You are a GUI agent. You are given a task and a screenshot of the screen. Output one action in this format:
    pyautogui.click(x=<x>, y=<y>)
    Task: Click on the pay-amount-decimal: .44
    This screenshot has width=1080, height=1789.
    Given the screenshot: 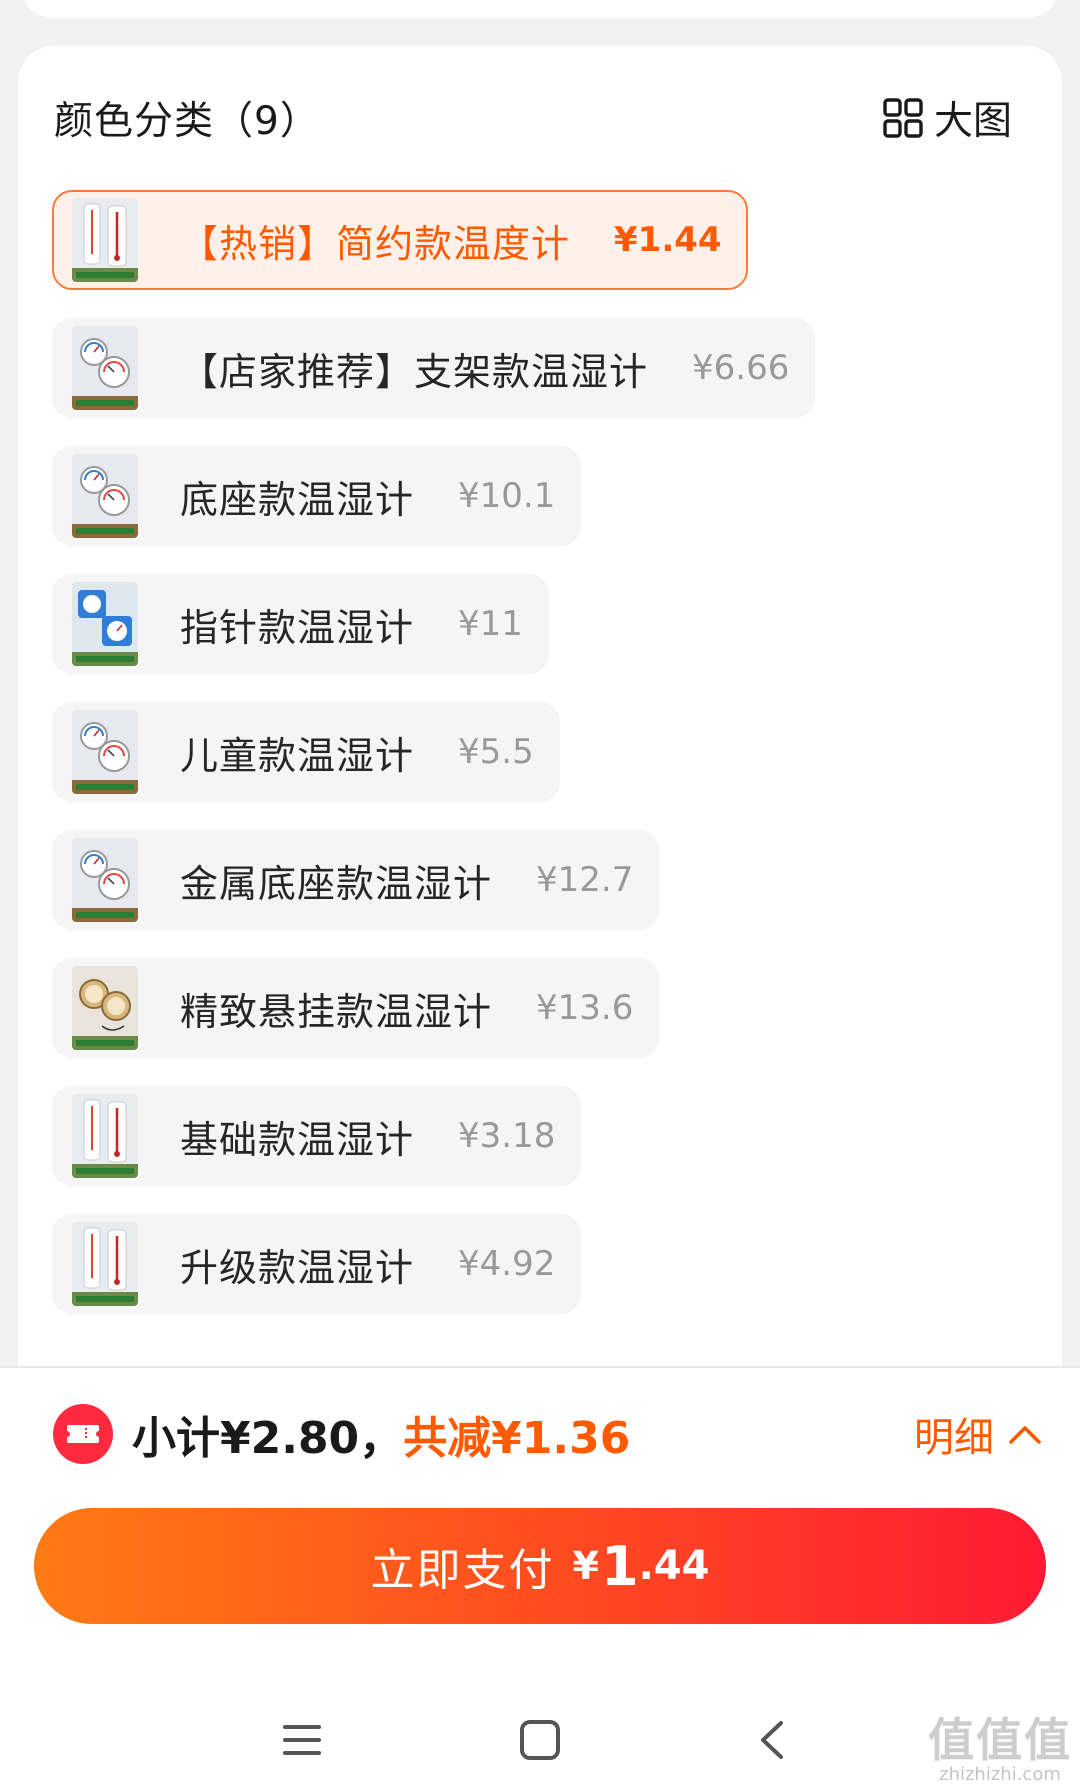 What is the action you would take?
    pyautogui.click(x=674, y=1566)
    